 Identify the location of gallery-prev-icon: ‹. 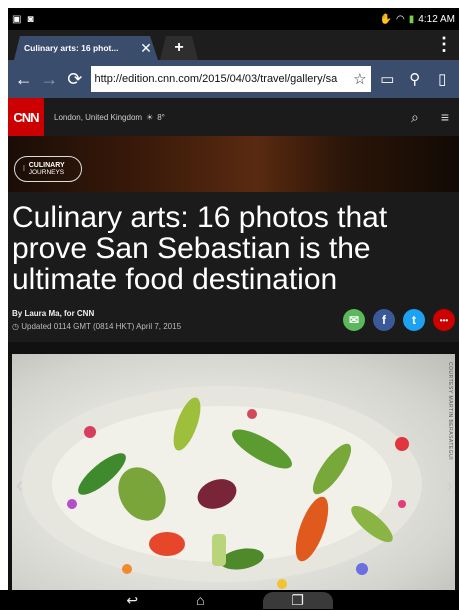
(19, 485).